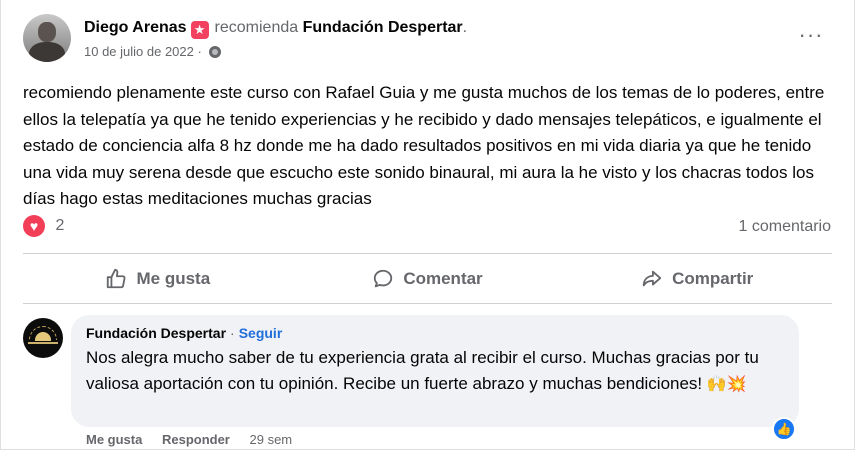 This screenshot has height=450, width=855. Describe the element at coordinates (261, 333) in the screenshot. I see `follow-link: Seguir` at that location.